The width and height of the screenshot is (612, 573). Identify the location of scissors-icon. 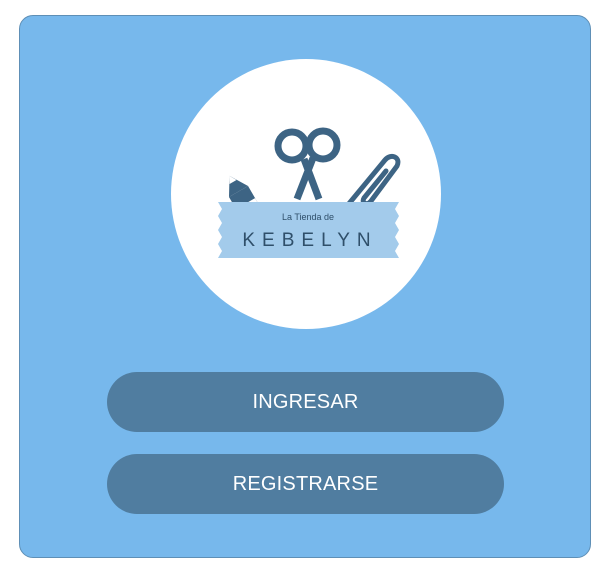
(307, 164).